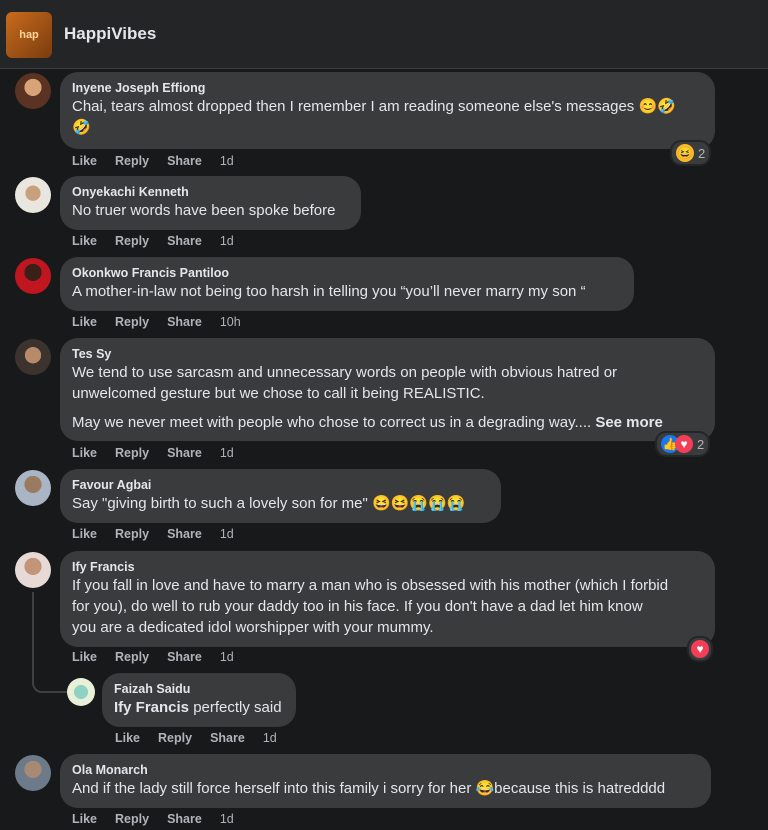 This screenshot has height=830, width=768. I want to click on reaction-summary: 👍 ♥ 2, so click(683, 444).